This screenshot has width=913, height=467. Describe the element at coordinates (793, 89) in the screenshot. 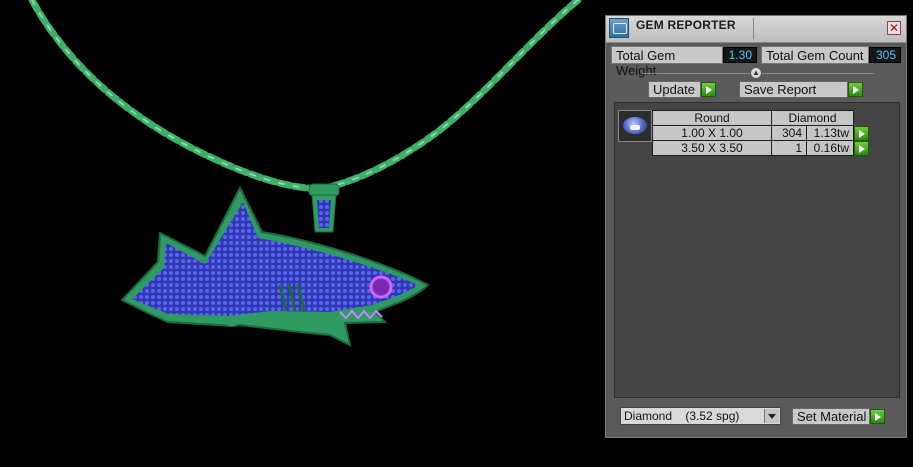

I see `save-report-button: Save Report` at that location.